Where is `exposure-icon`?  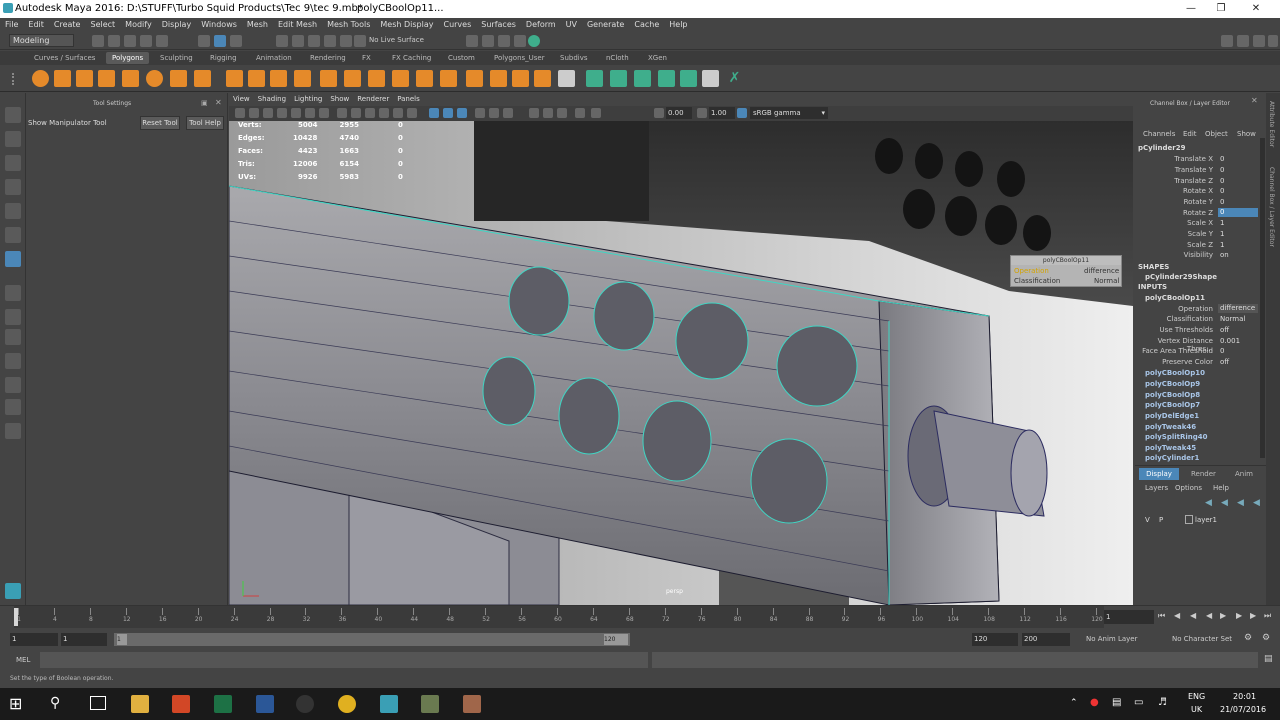
exposure-icon is located at coordinates (659, 113).